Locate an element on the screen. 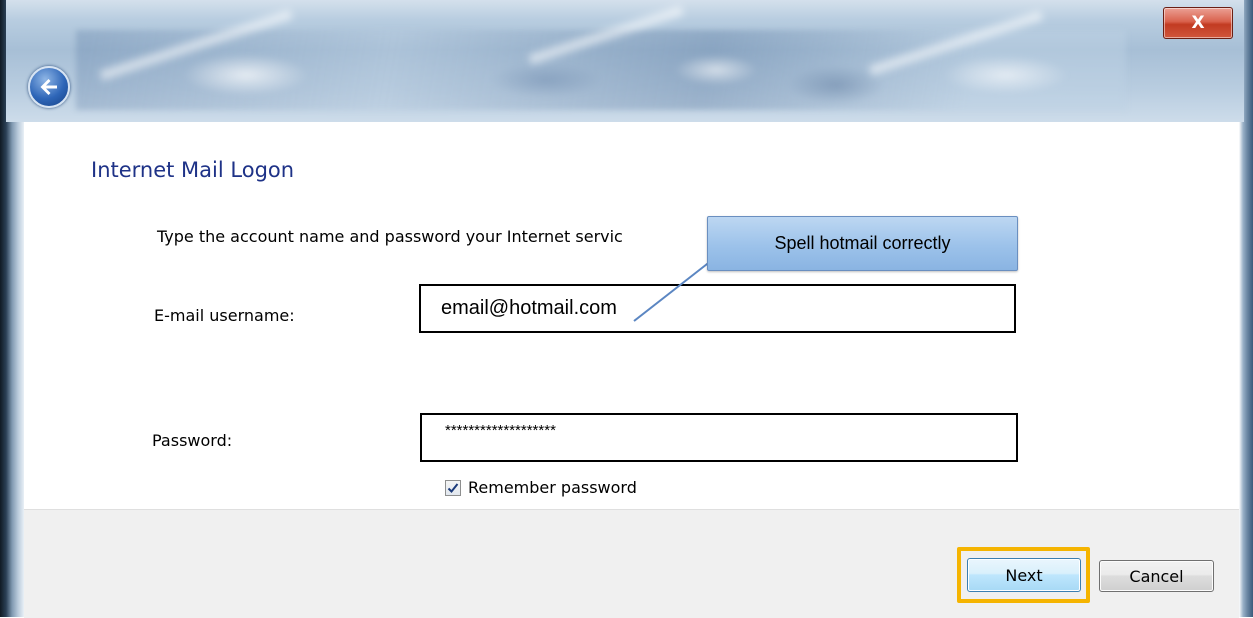  back-button is located at coordinates (49, 87).